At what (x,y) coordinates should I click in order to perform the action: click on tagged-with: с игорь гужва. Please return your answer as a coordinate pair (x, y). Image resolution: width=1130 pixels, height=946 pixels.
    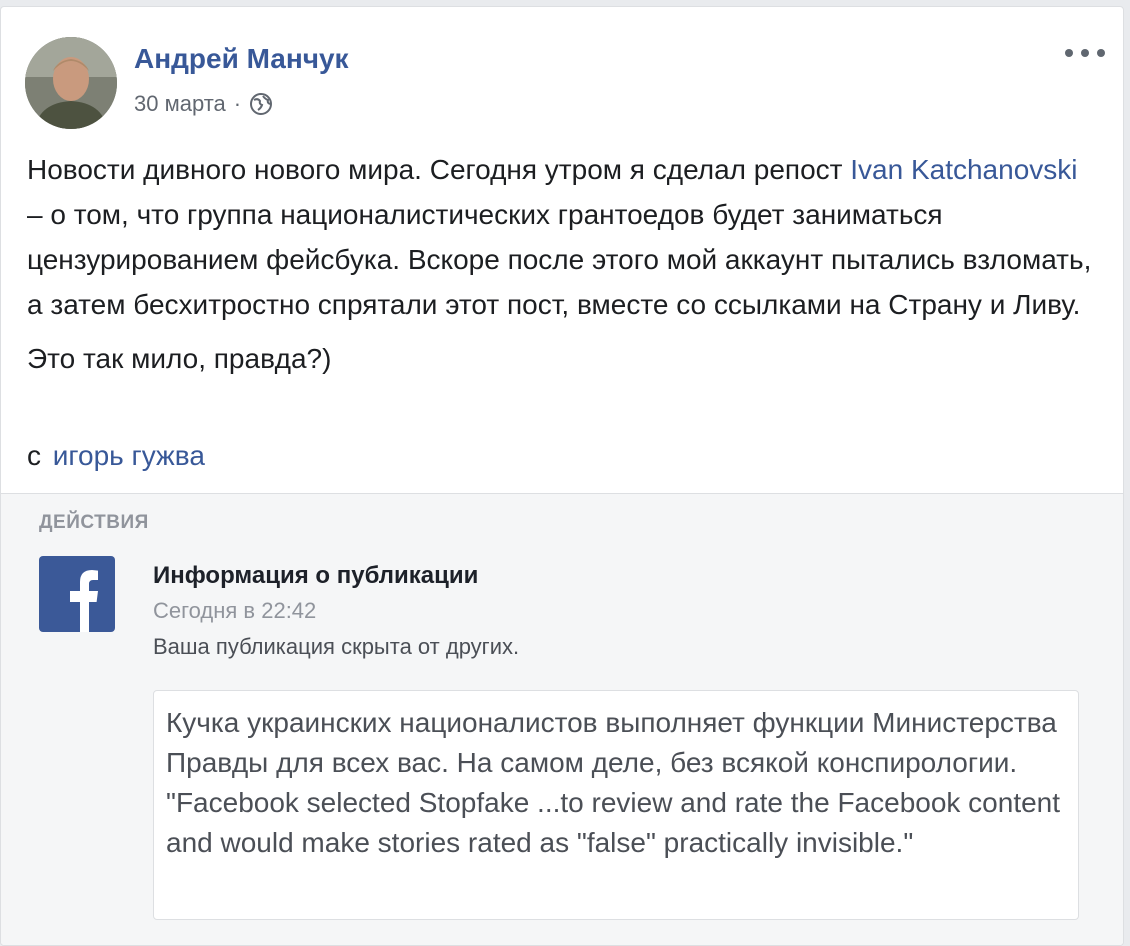
    Looking at the image, I should click on (116, 455).